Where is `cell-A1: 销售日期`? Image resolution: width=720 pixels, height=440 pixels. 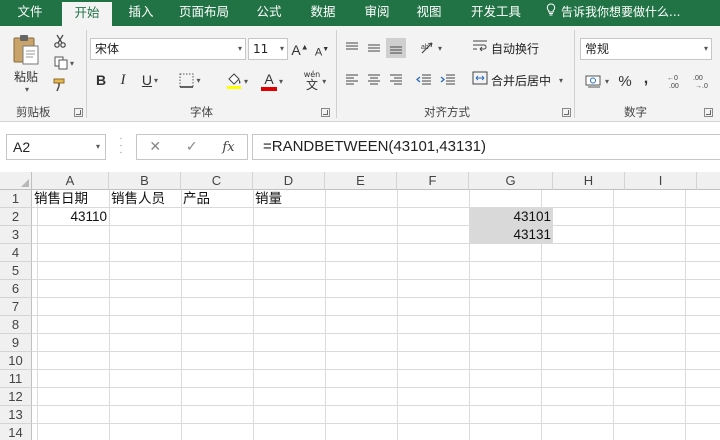 cell-A1: 销售日期 is located at coordinates (70, 199).